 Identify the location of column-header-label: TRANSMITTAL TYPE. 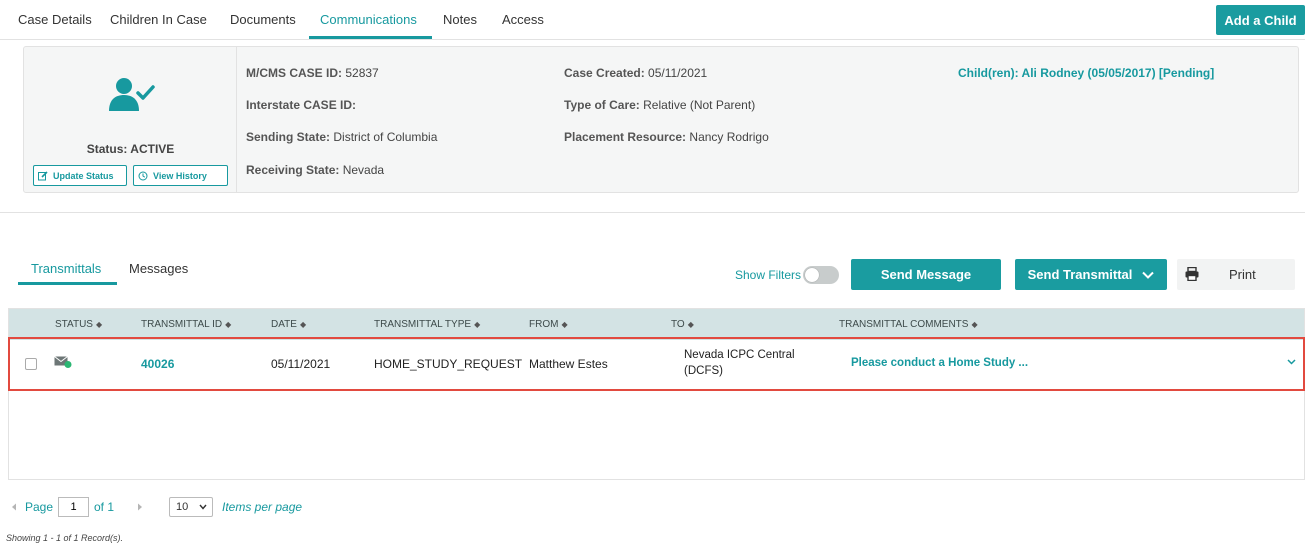
(423, 324).